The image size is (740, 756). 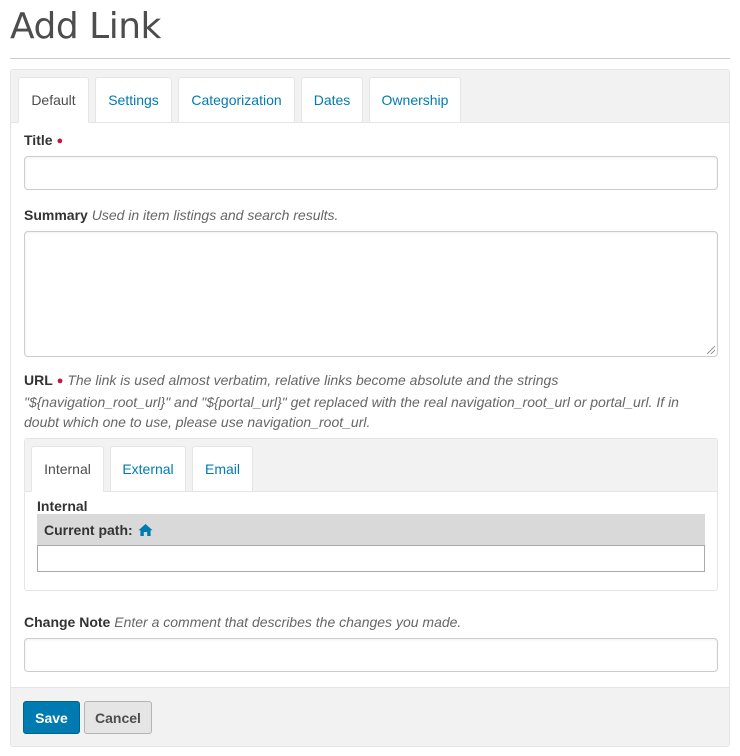 I want to click on summary-label-text: Summary, so click(x=56, y=215).